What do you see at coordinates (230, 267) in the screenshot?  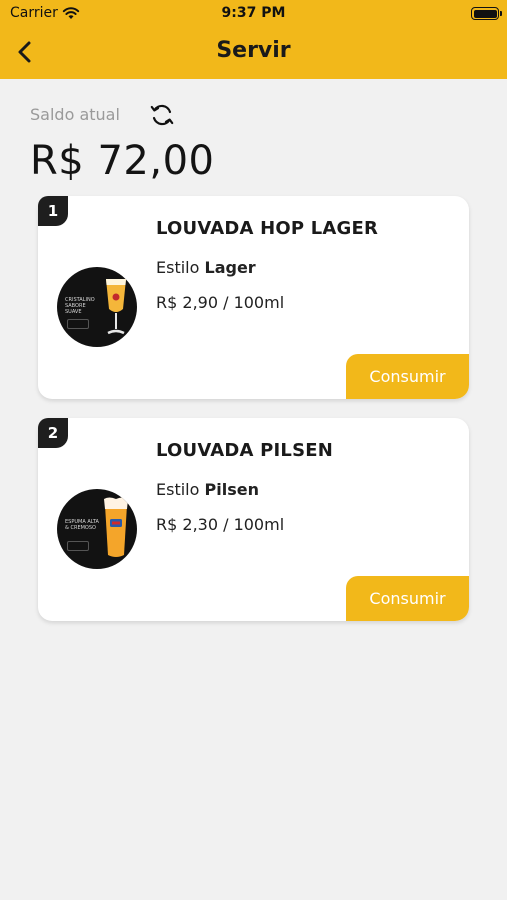 I see `style-value: Lager` at bounding box center [230, 267].